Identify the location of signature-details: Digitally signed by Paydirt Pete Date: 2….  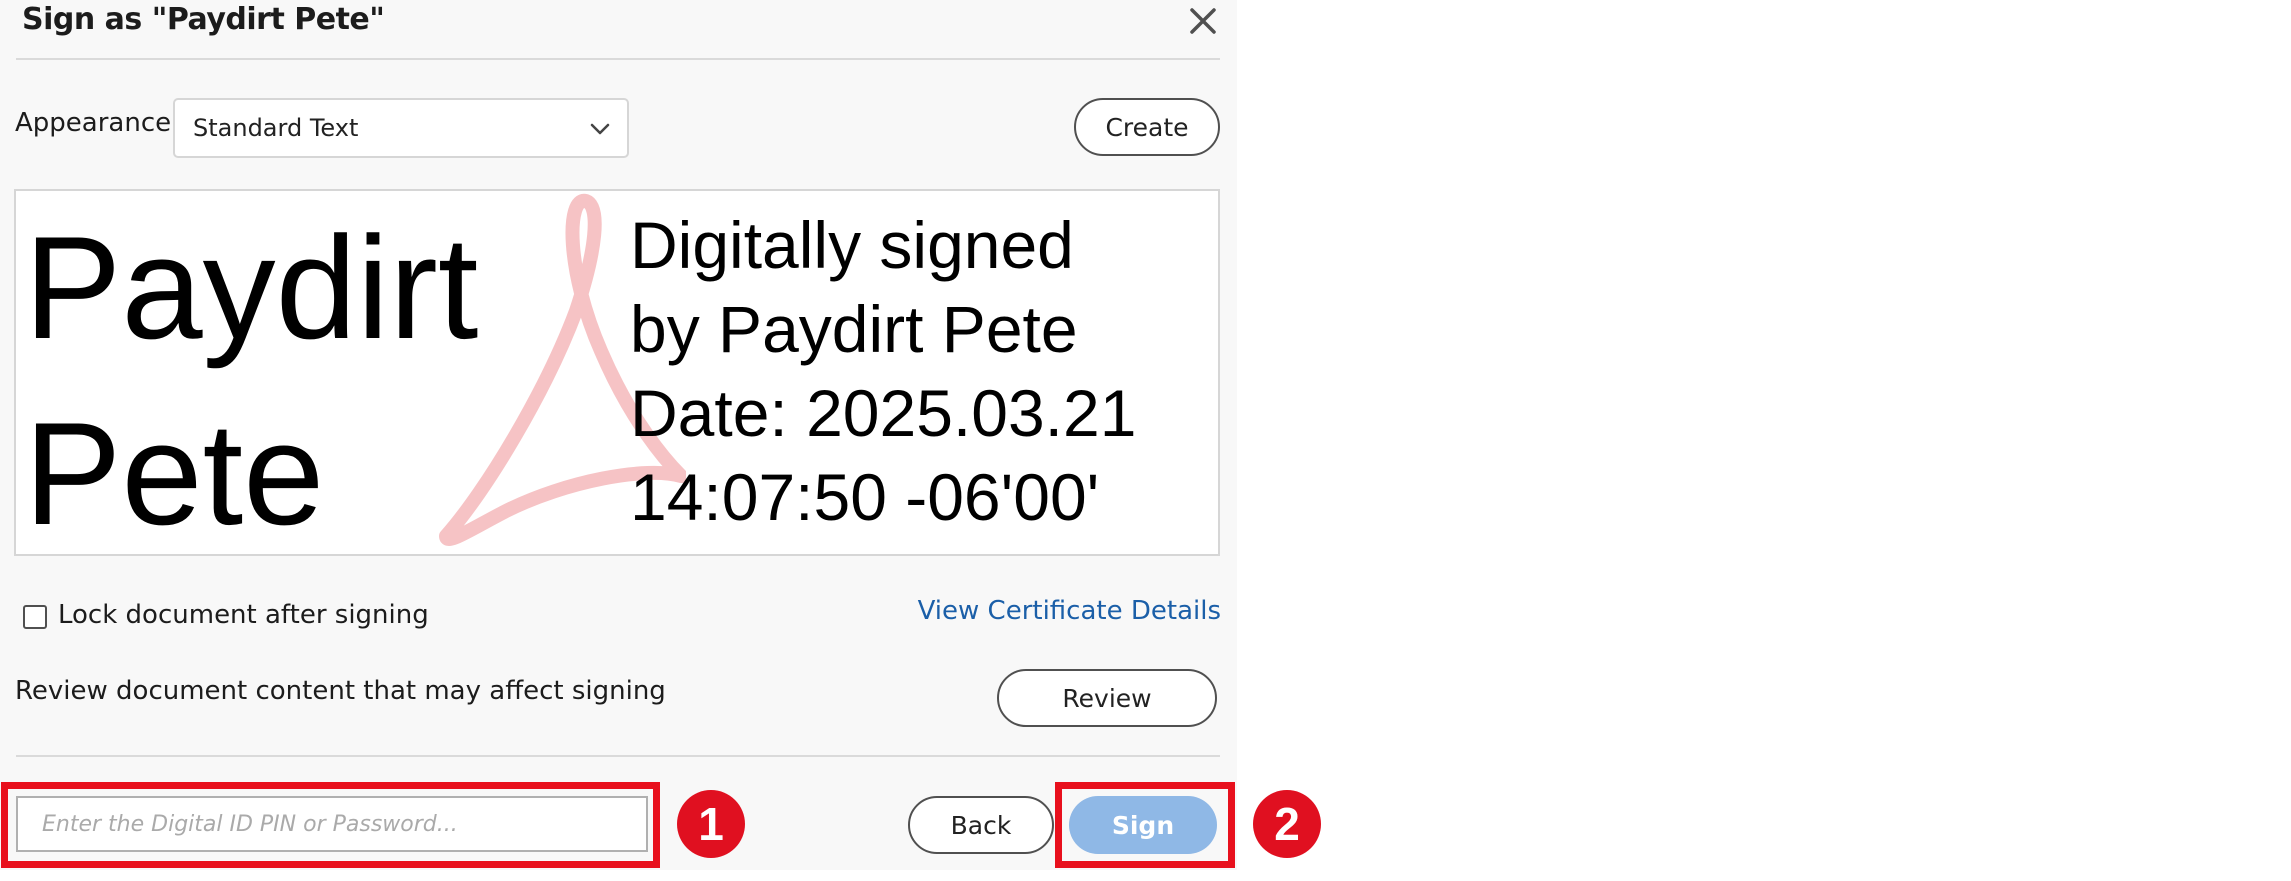
(883, 371).